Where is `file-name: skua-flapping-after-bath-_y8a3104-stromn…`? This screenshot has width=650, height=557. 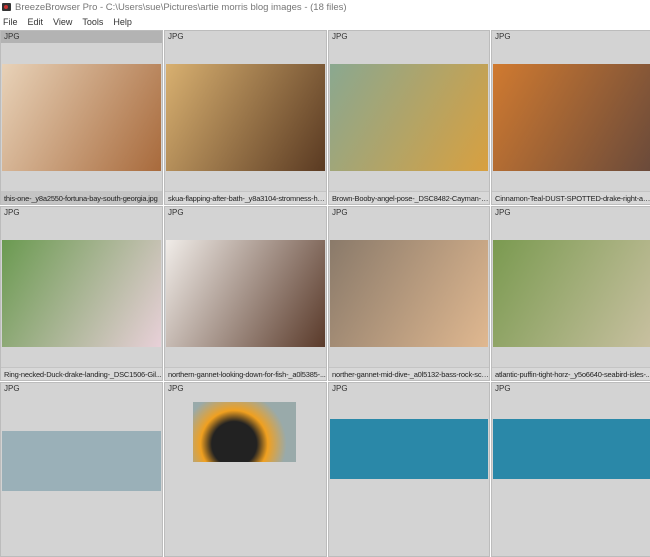 file-name: skua-flapping-after-bath-_y8a3104-stromn… is located at coordinates (245, 197).